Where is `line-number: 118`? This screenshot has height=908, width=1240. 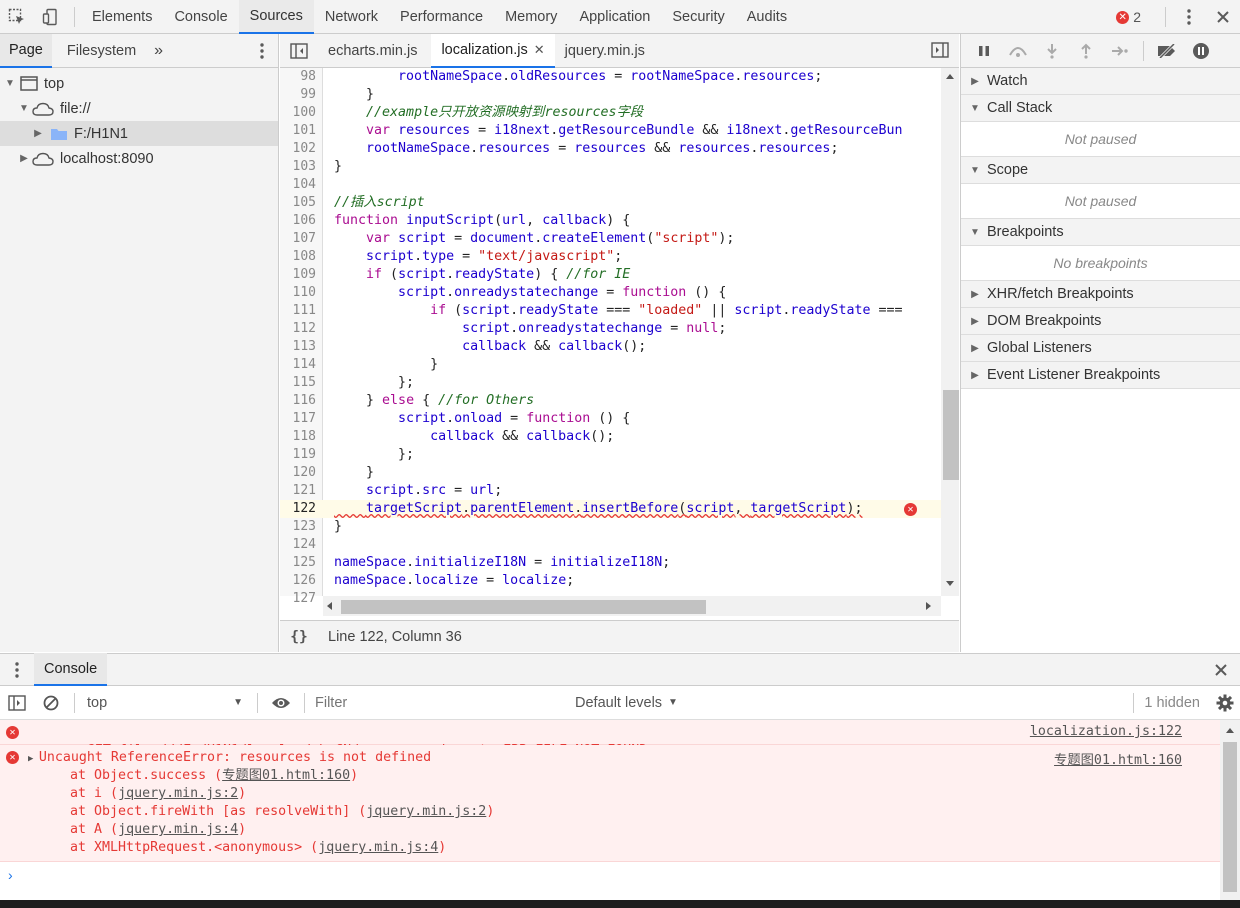 line-number: 118 is located at coordinates (298, 437).